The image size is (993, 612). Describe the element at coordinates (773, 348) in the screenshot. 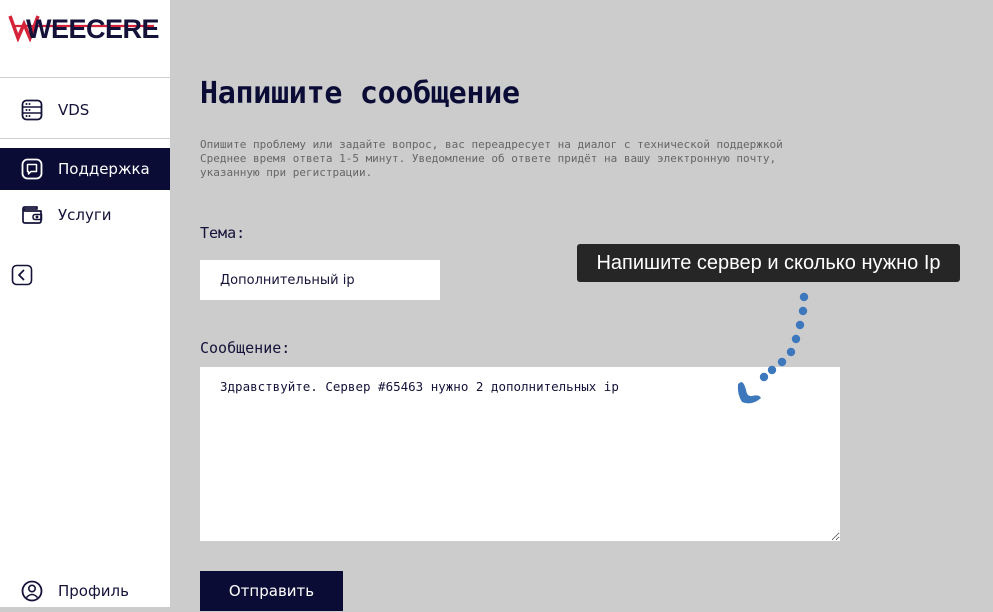

I see `annotation-arrow-icon` at that location.